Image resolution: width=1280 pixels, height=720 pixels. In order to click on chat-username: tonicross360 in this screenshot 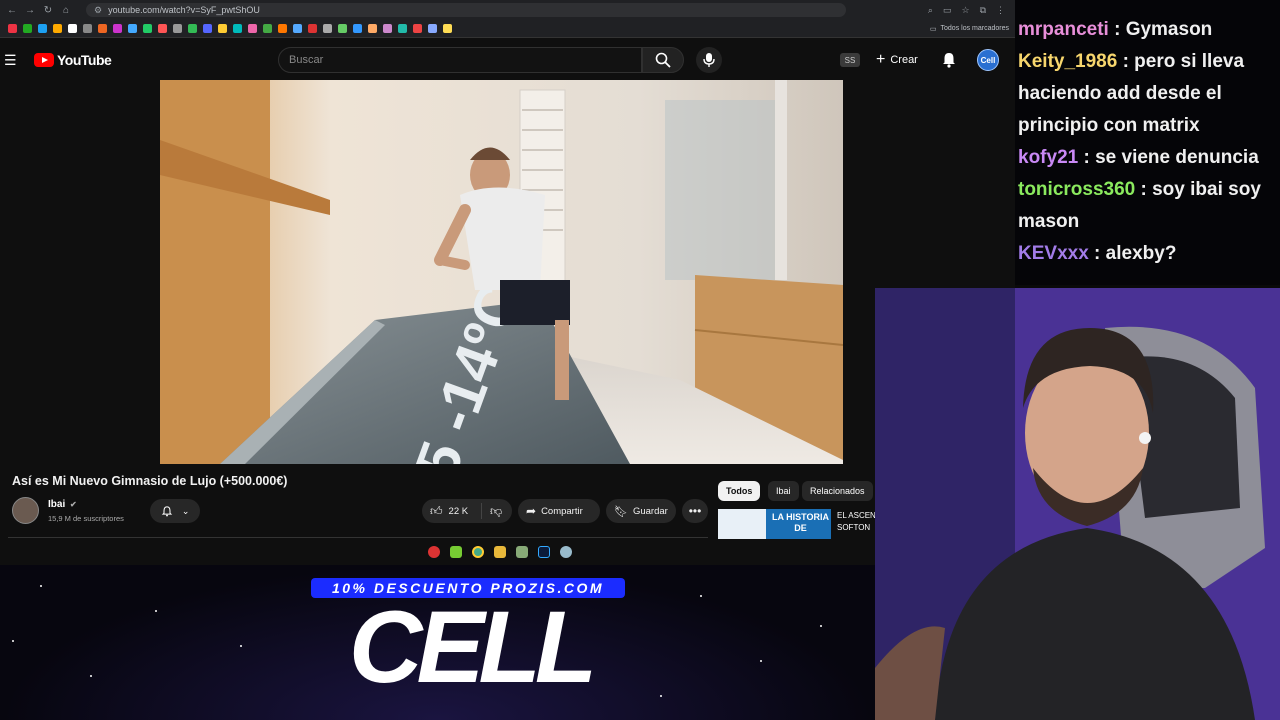, I will do `click(1076, 189)`.